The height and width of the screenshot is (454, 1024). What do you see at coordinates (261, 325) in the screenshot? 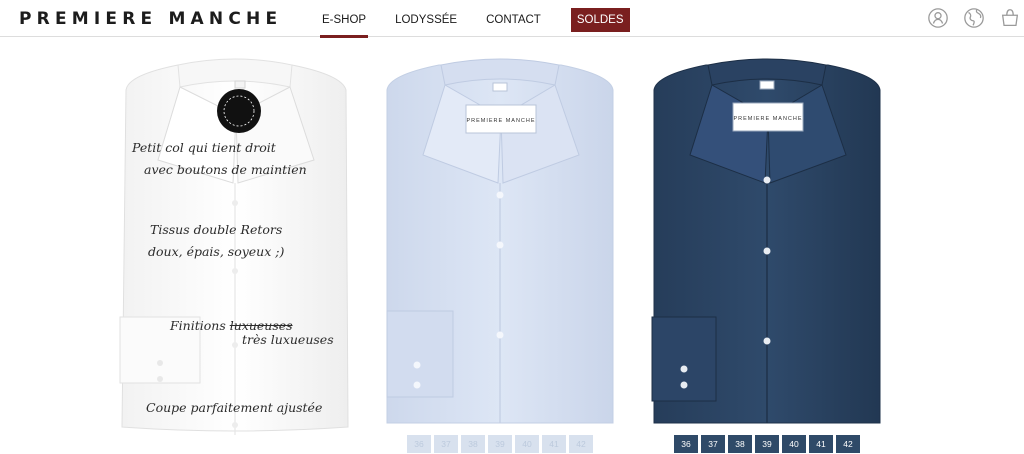
I see `annotation-finish-struck: luxueuses` at bounding box center [261, 325].